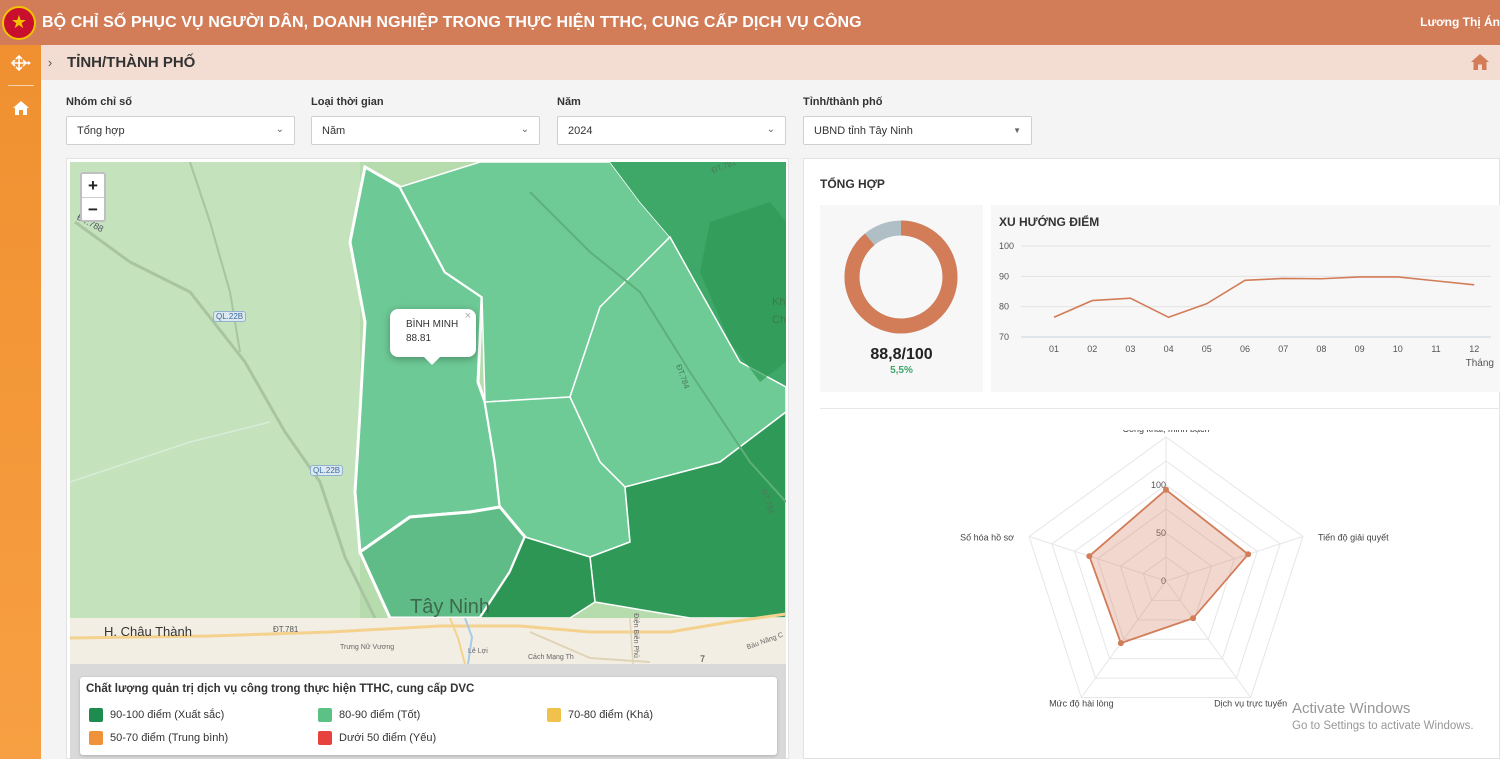  Describe the element at coordinates (1435, 349) in the screenshot. I see `x-tick-label: 11` at that location.